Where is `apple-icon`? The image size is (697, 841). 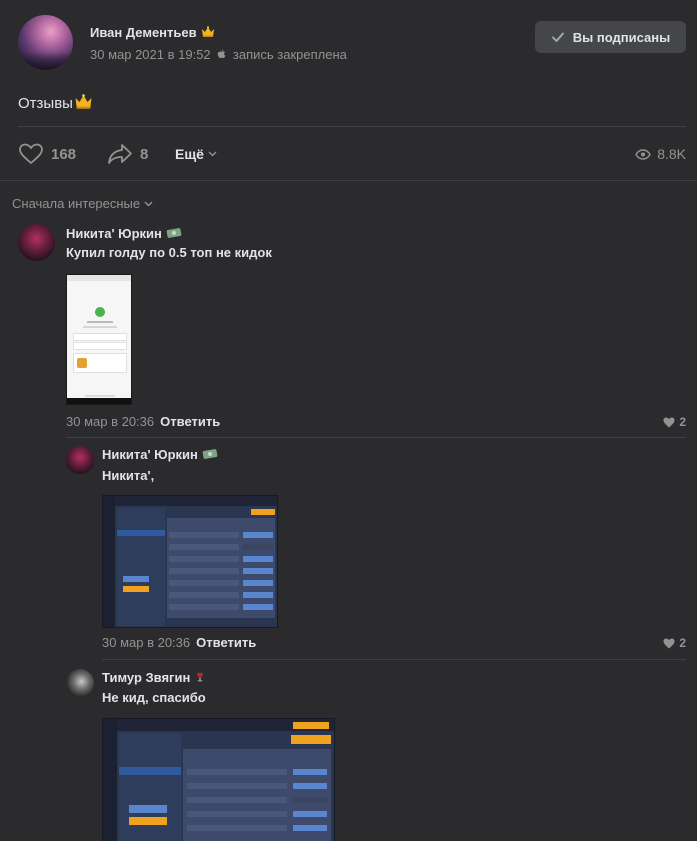
apple-icon is located at coordinates (222, 53).